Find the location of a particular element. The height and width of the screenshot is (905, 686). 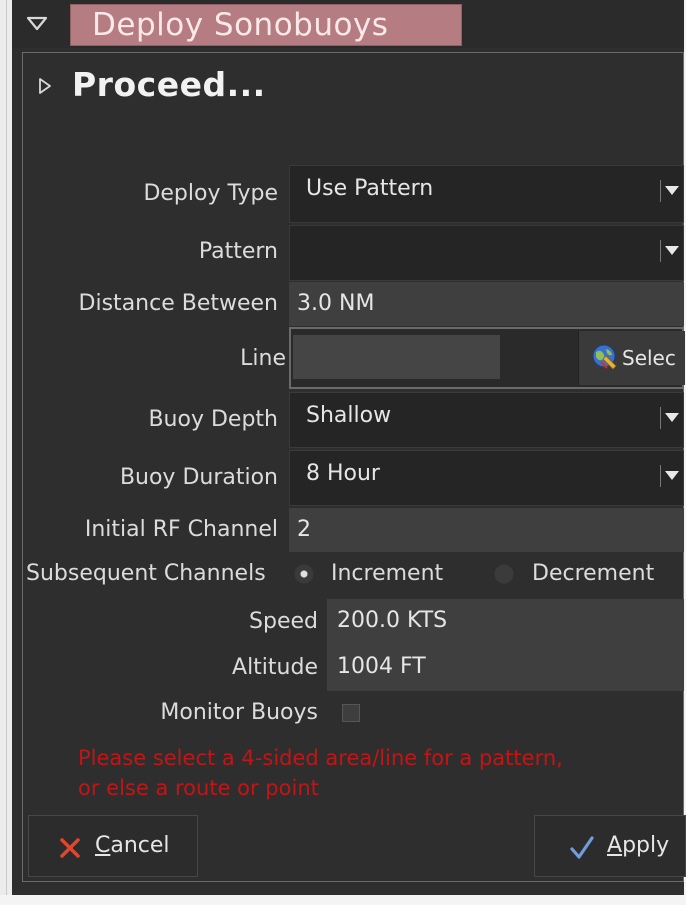

distance-between-value: 3.0 NM is located at coordinates (336, 303).